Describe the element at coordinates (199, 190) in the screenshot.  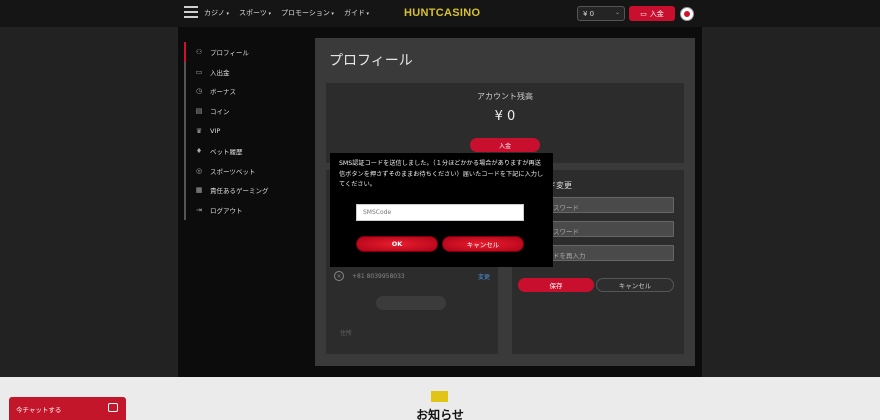
I see `document-icon: ▦` at that location.